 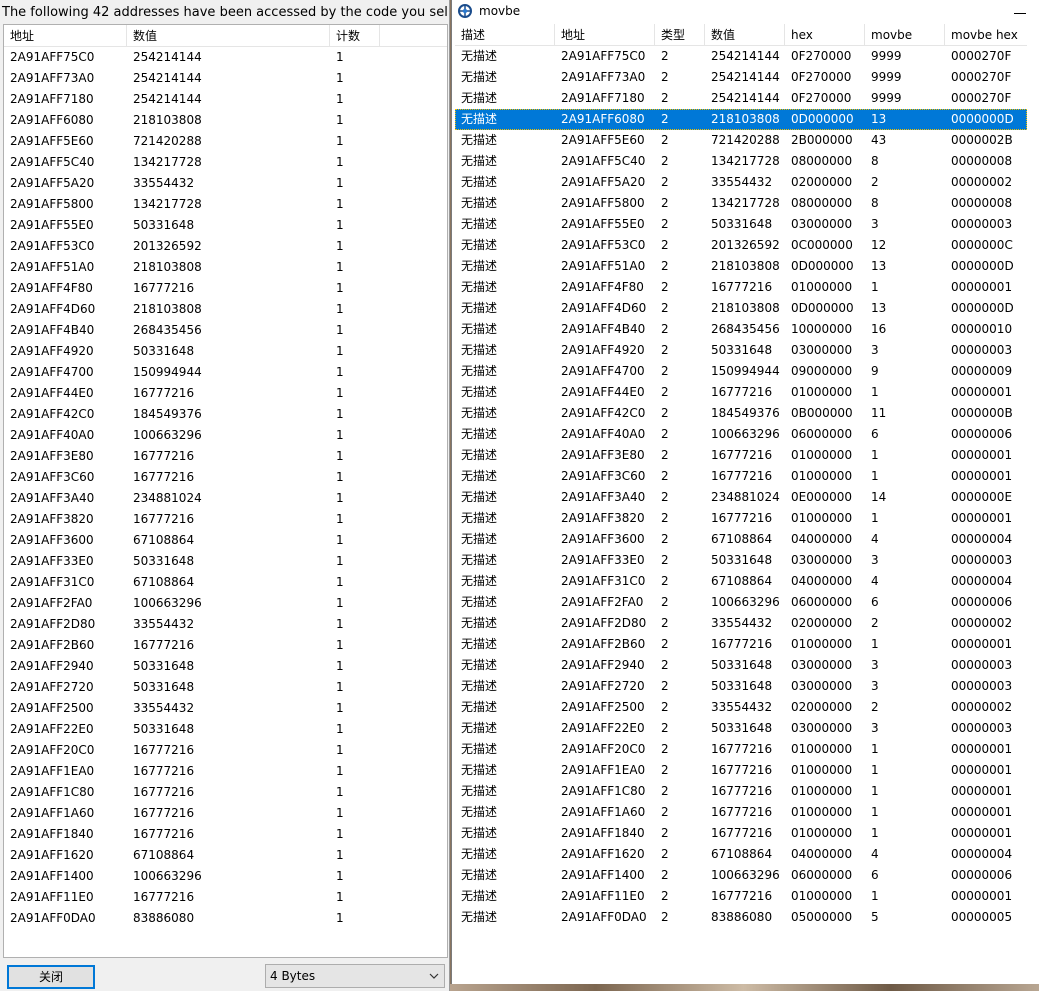 What do you see at coordinates (741, 833) in the screenshot?
I see `table-row: 无描述 2A91AFF1840 2 16777216 01000000 1 00000001` at bounding box center [741, 833].